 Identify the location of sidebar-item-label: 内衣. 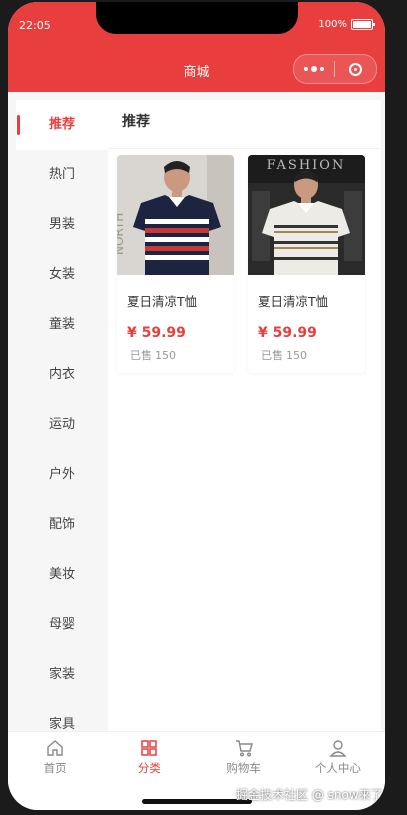
(61, 374).